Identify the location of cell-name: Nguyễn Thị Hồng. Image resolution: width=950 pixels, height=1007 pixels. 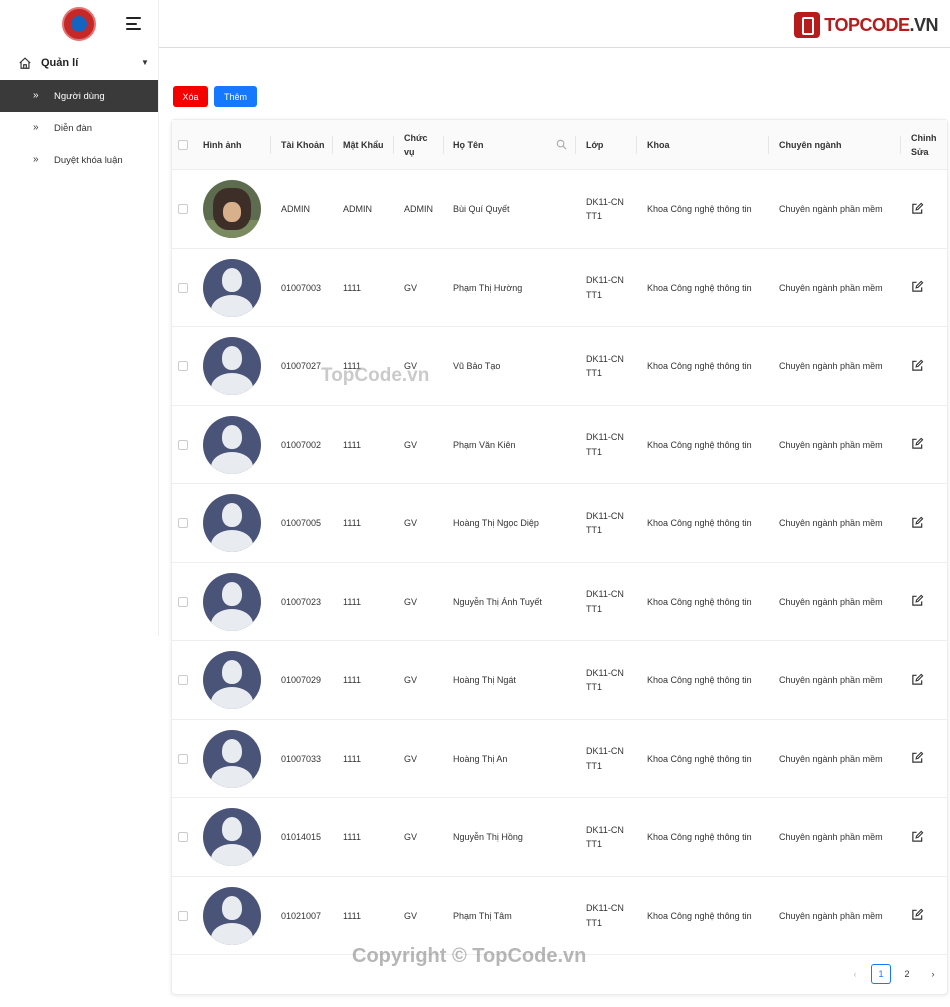
(488, 837).